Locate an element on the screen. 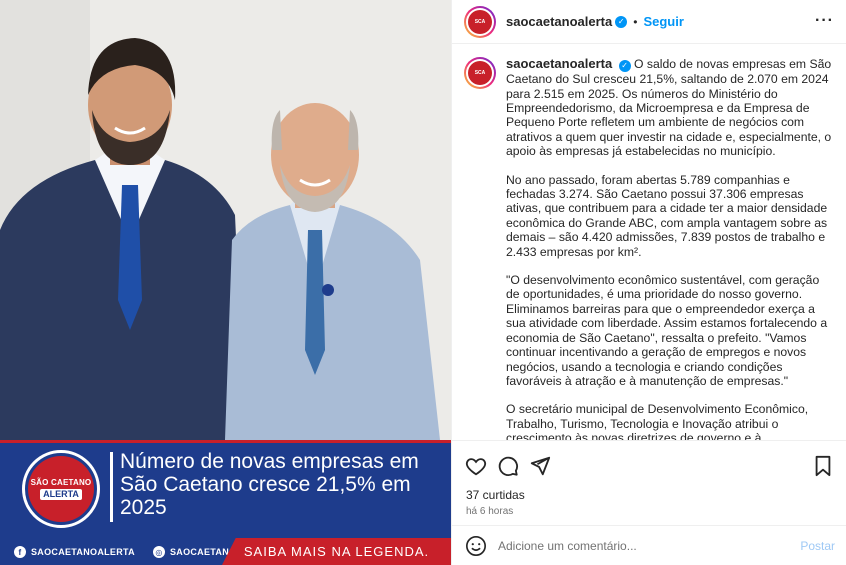 This screenshot has height=565, width=846. share-icon is located at coordinates (540, 466).